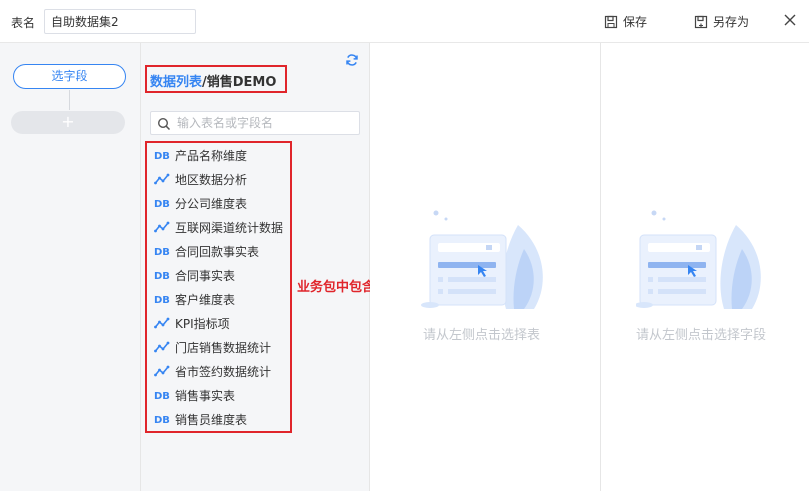  I want to click on table-list-item-label: 互联网渠道统计数据, so click(229, 227).